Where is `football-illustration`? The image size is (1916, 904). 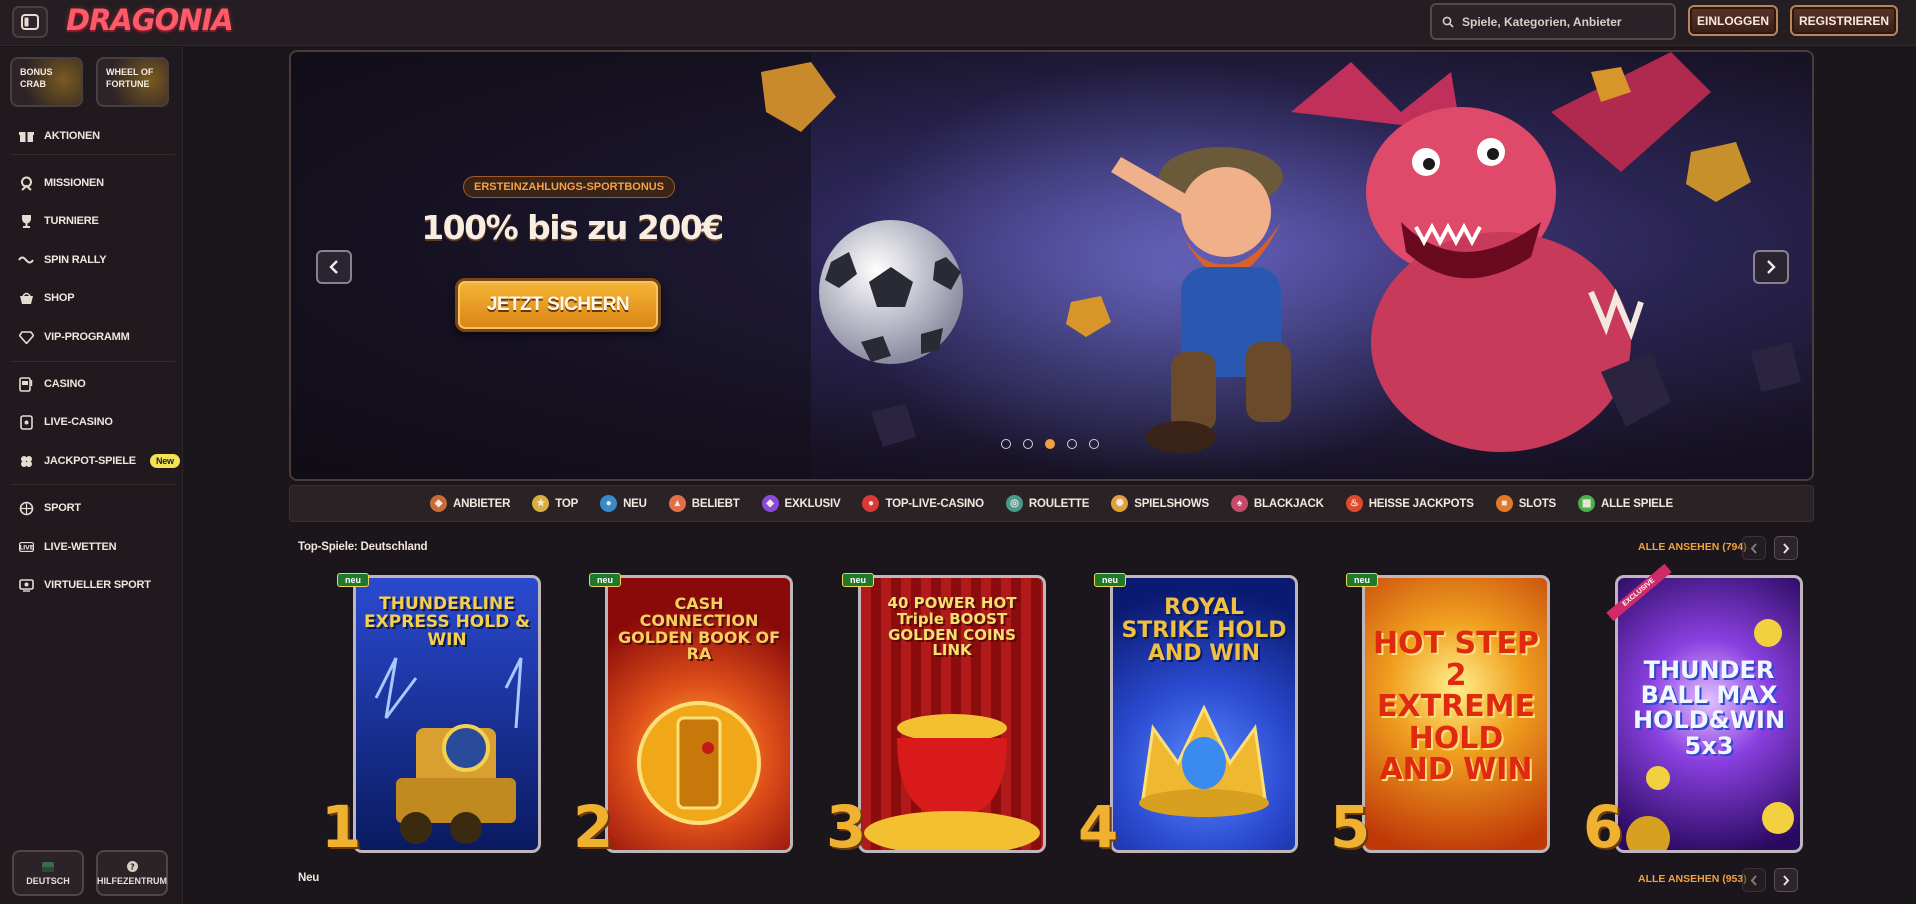
football-illustration is located at coordinates (891, 292).